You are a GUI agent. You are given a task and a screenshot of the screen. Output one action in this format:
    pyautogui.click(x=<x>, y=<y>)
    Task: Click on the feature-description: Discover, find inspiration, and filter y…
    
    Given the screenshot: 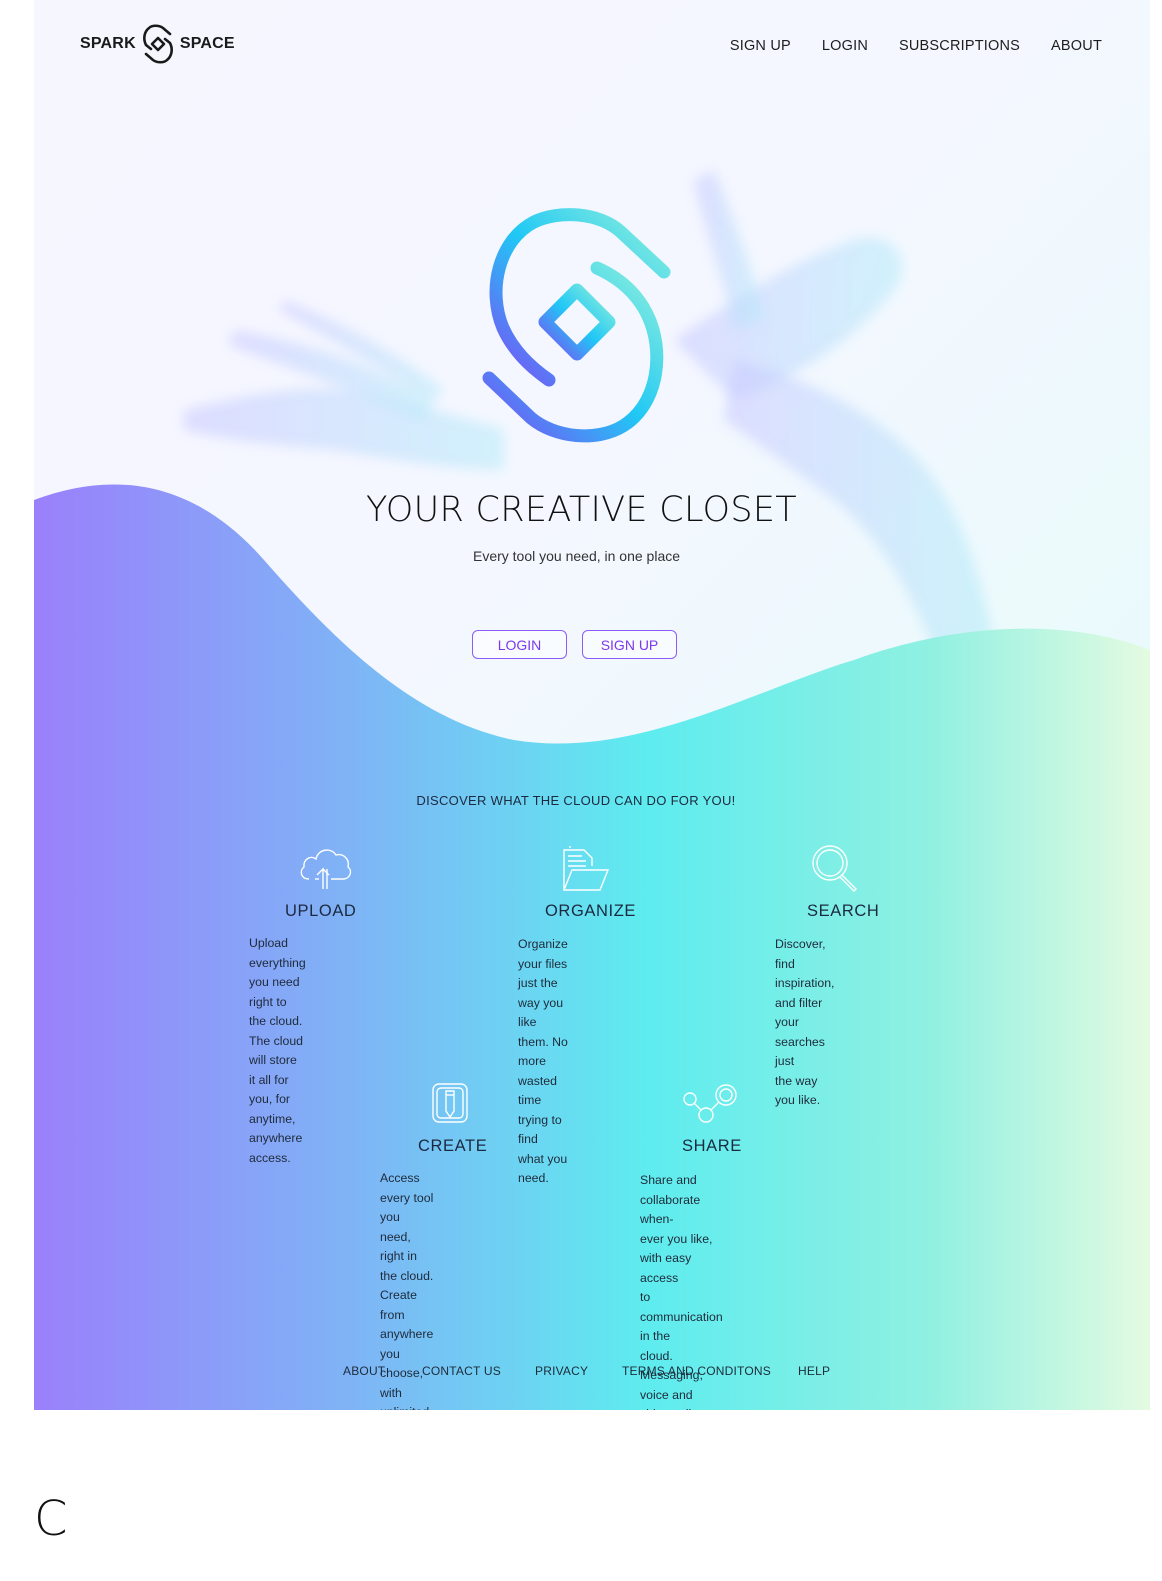 What is the action you would take?
    pyautogui.click(x=805, y=1022)
    